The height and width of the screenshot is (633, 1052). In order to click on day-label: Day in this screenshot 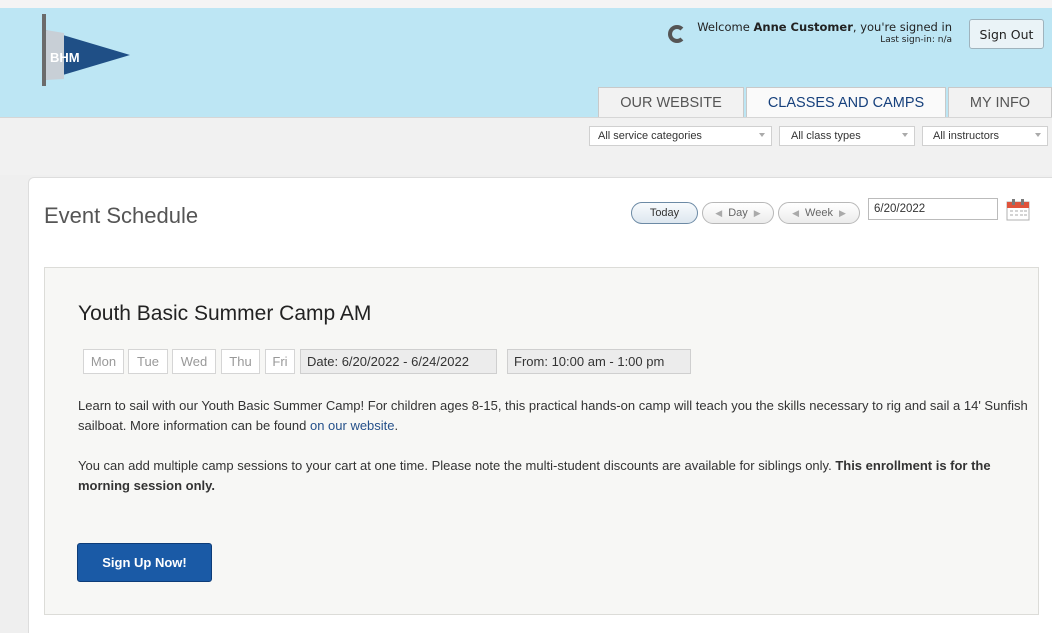, I will do `click(738, 213)`.